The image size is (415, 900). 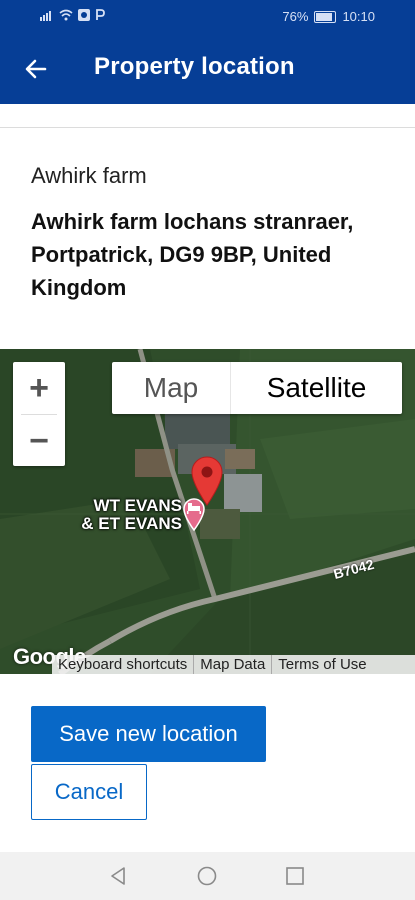 What do you see at coordinates (100, 14) in the screenshot?
I see `parking-icon` at bounding box center [100, 14].